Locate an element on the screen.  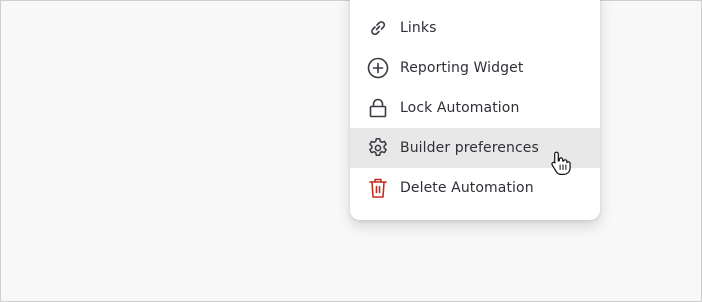
gear-icon is located at coordinates (378, 148).